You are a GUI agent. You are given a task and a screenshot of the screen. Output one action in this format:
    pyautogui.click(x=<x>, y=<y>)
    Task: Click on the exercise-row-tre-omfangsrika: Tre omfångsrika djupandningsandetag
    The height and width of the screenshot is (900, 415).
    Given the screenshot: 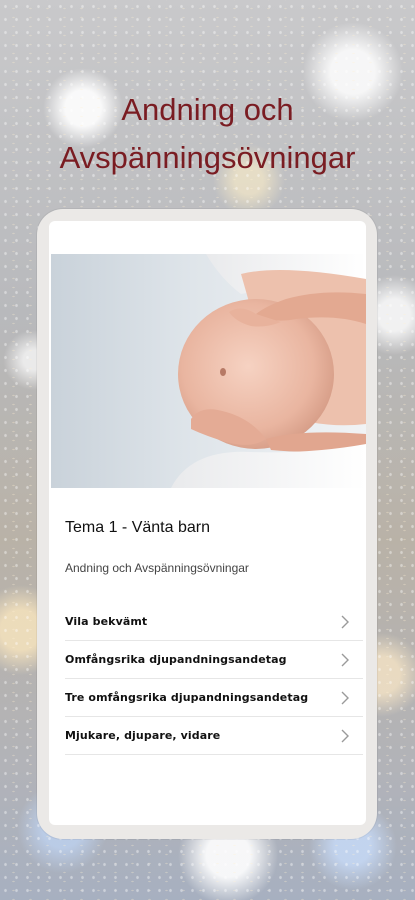 What is the action you would take?
    pyautogui.click(x=214, y=698)
    